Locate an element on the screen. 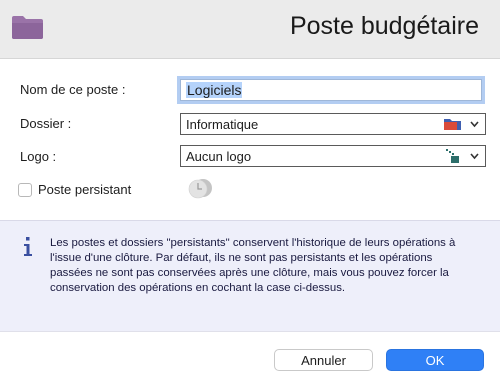  info-icon is located at coordinates (28, 246).